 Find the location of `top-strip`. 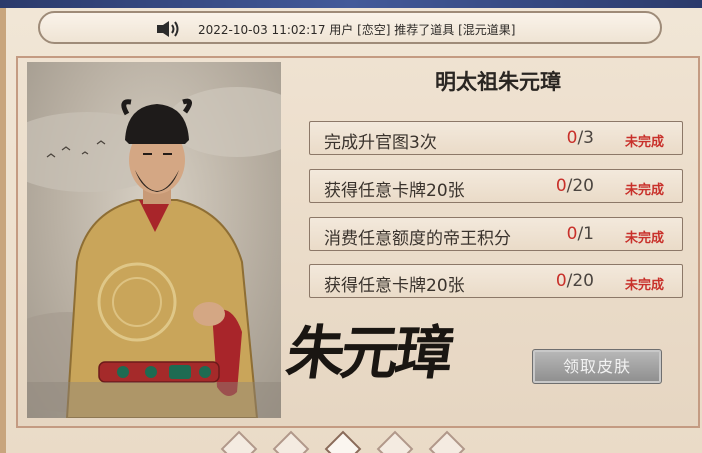

top-strip is located at coordinates (351, 4).